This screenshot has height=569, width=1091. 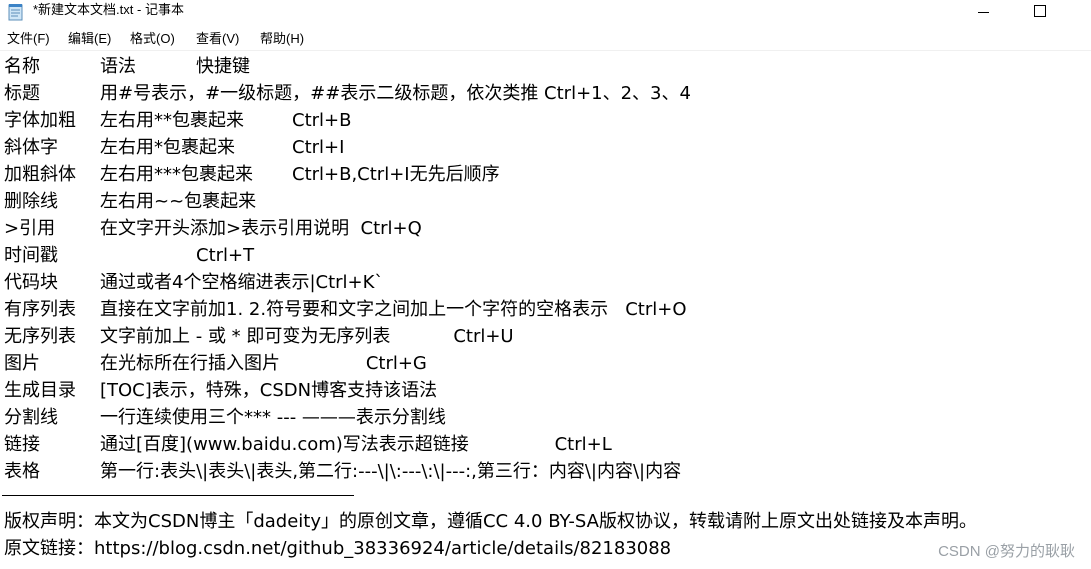 I want to click on menu-file: 文件(F), so click(x=28, y=39).